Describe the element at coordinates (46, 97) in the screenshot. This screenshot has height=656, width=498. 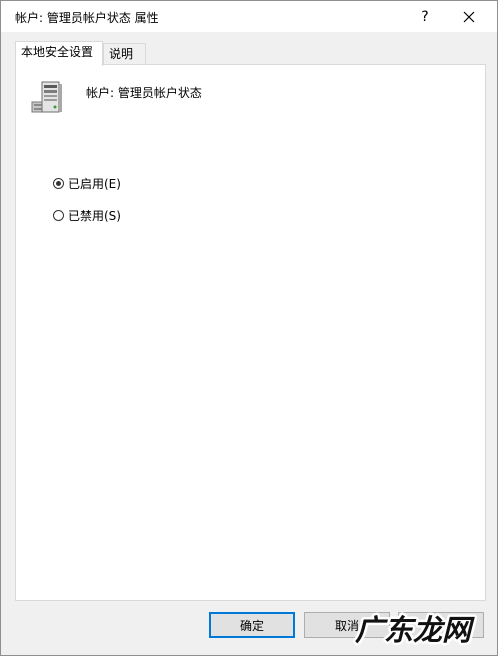
I see `server-tower-icon` at that location.